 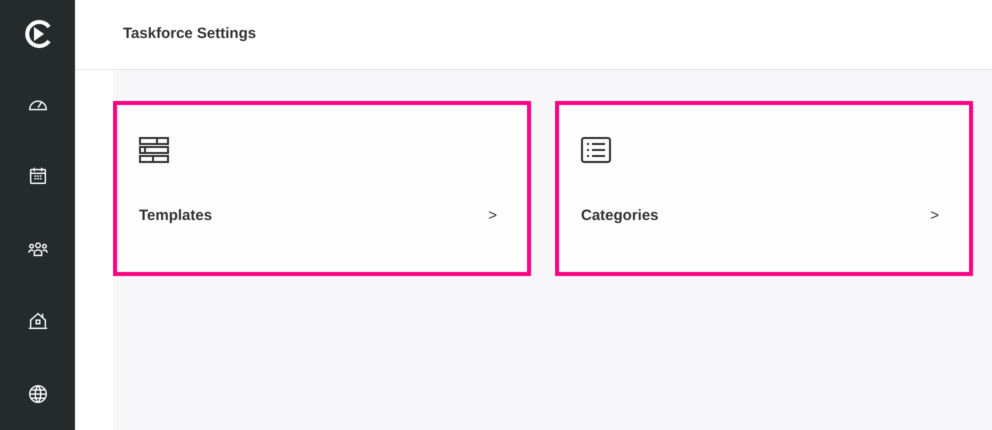 I want to click on card-label: Categories, so click(x=620, y=216).